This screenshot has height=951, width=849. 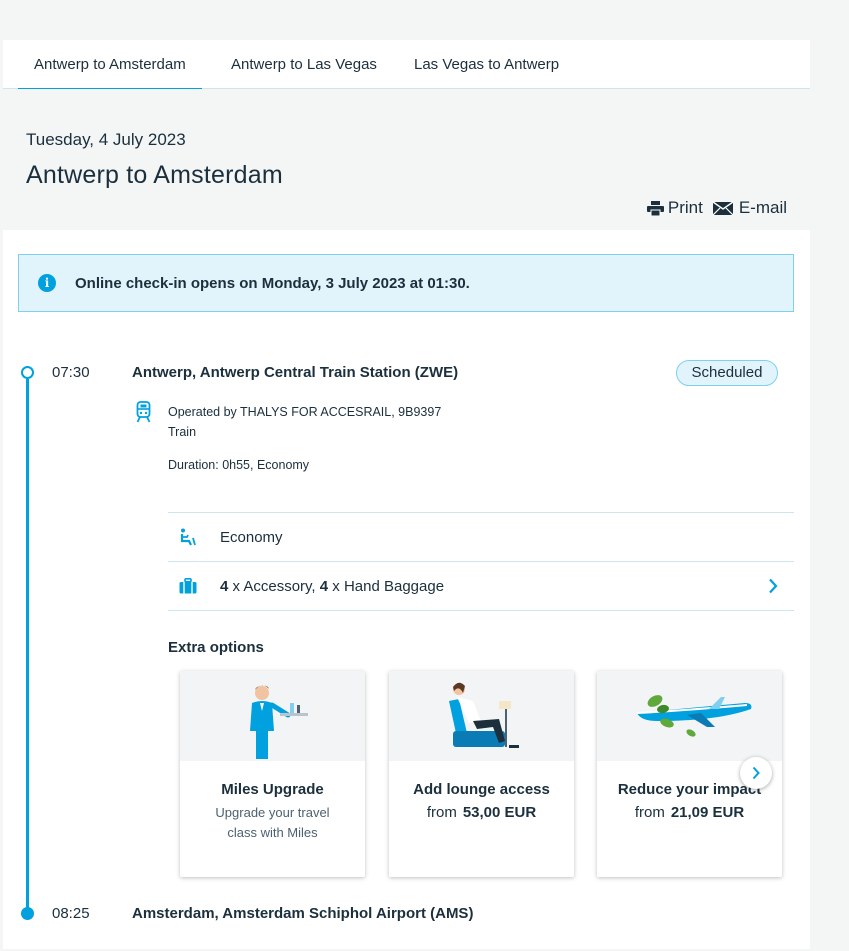 I want to click on lounge-price-label: from, so click(x=441, y=812).